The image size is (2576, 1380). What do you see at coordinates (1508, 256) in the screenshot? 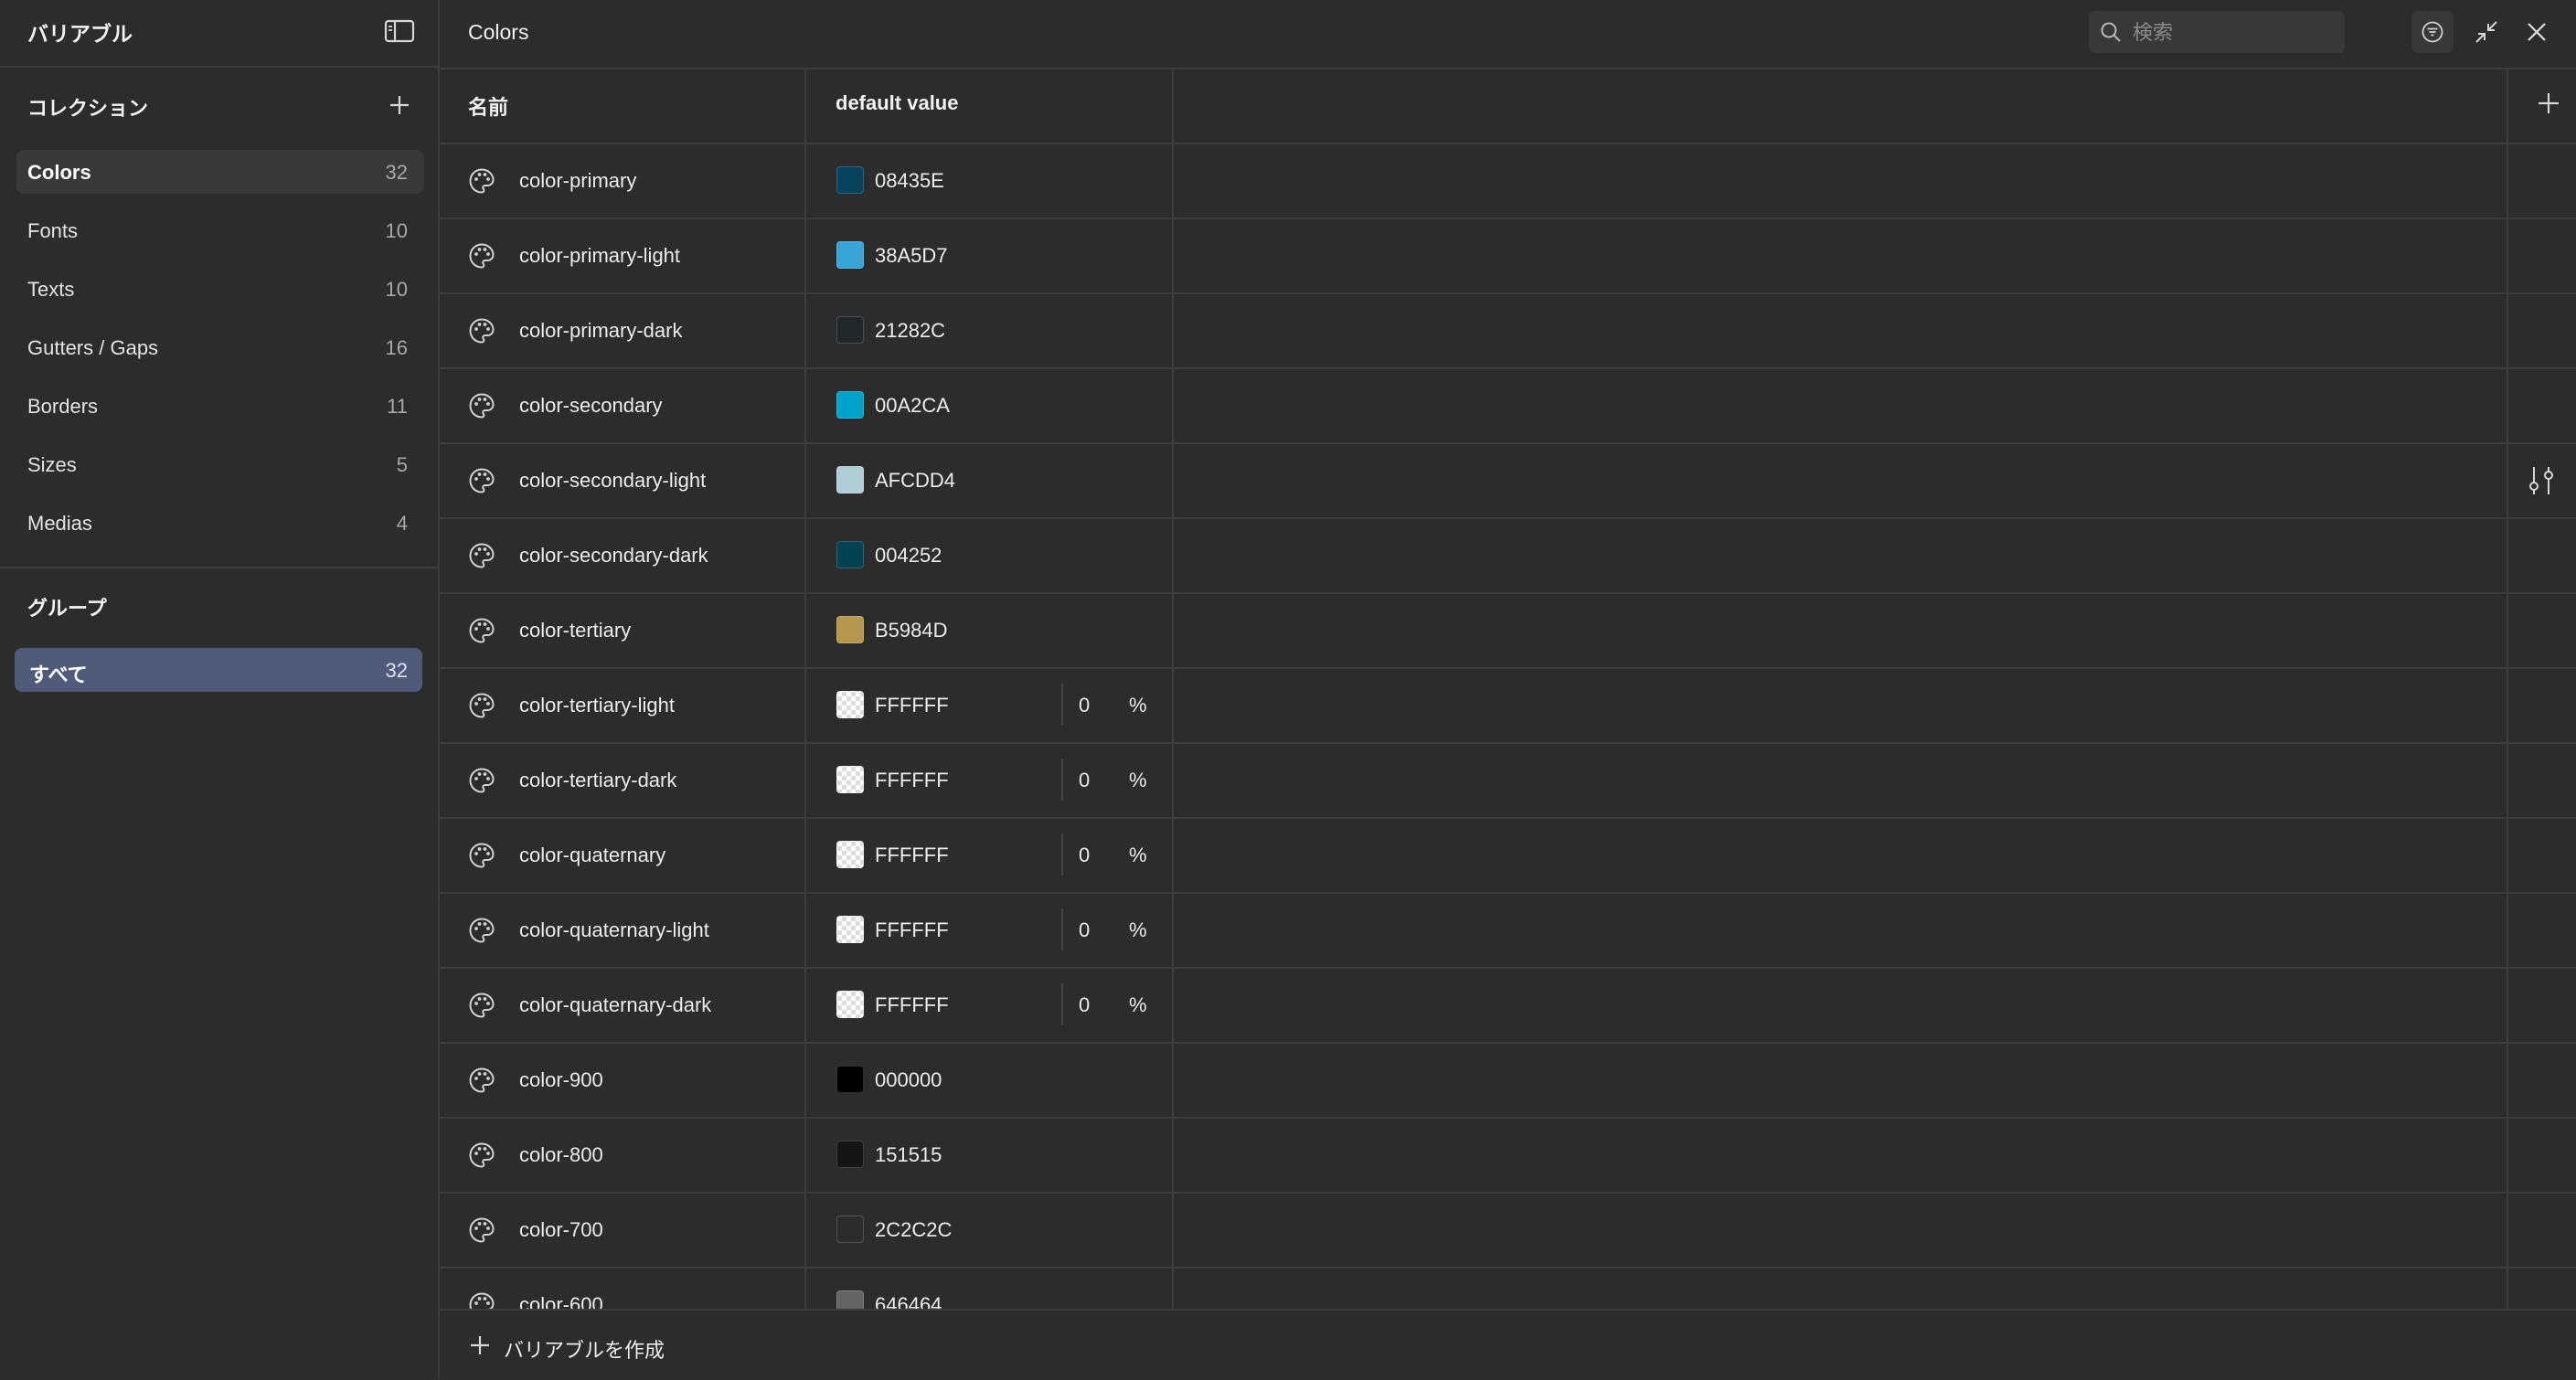
I see `table-row: color-primary-light 38A5D7` at bounding box center [1508, 256].